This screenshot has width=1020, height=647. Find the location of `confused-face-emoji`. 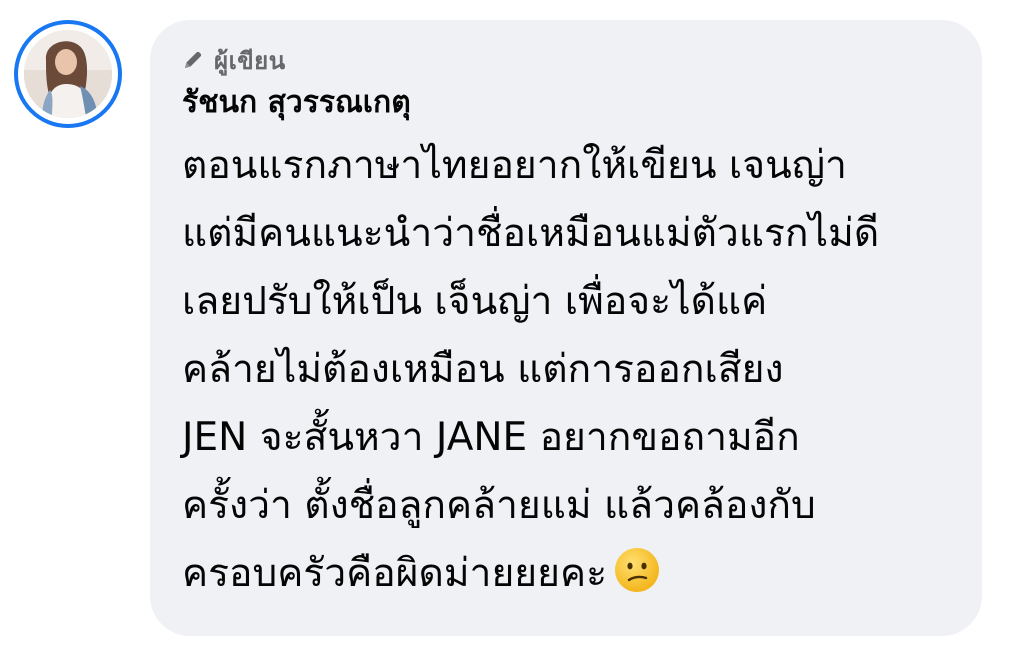

confused-face-emoji is located at coordinates (637, 570).